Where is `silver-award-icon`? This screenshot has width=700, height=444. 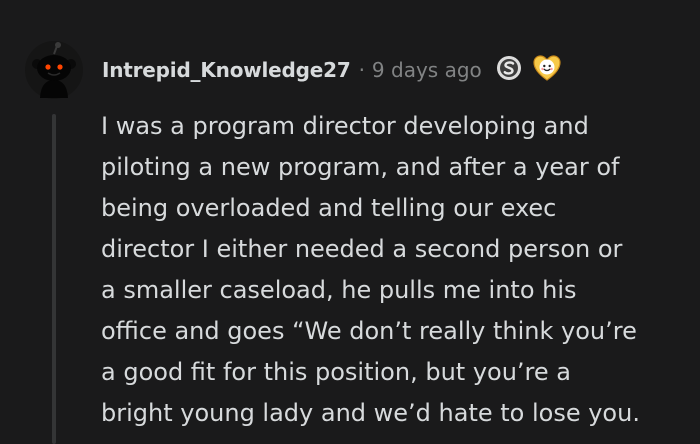 silver-award-icon is located at coordinates (509, 70).